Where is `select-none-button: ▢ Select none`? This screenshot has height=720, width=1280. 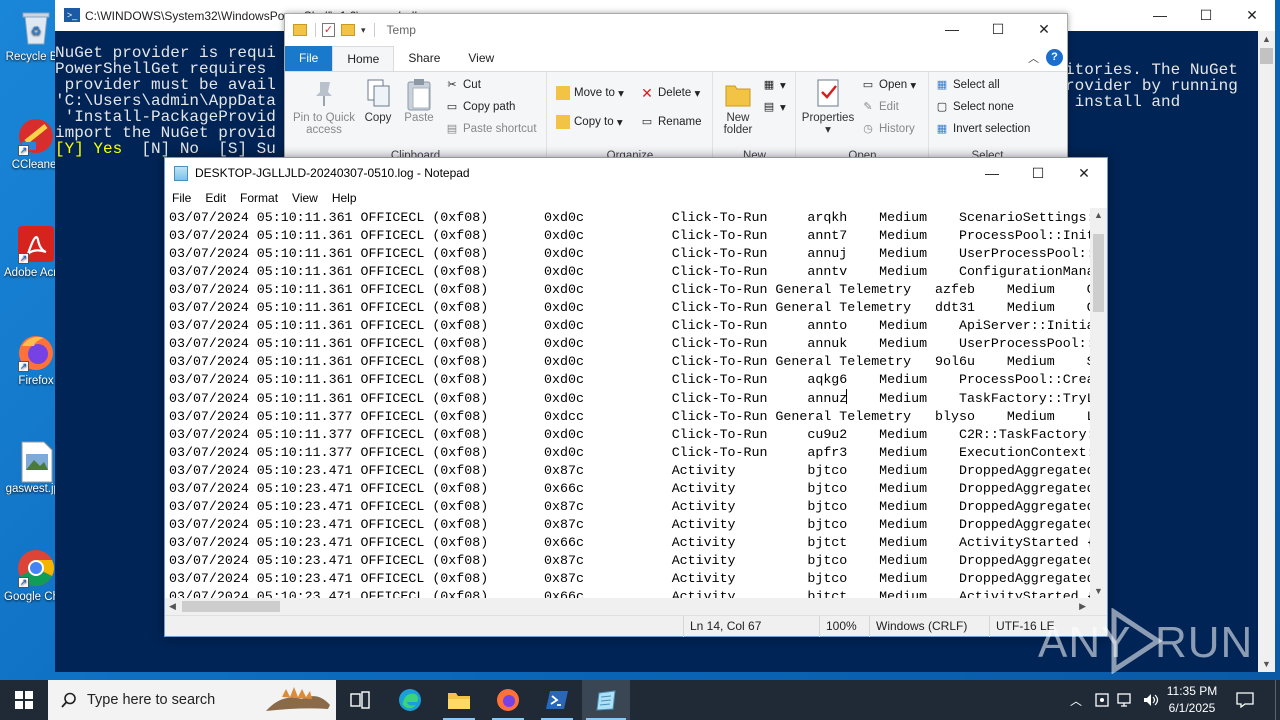
select-none-button: ▢ Select none is located at coordinates (974, 107).